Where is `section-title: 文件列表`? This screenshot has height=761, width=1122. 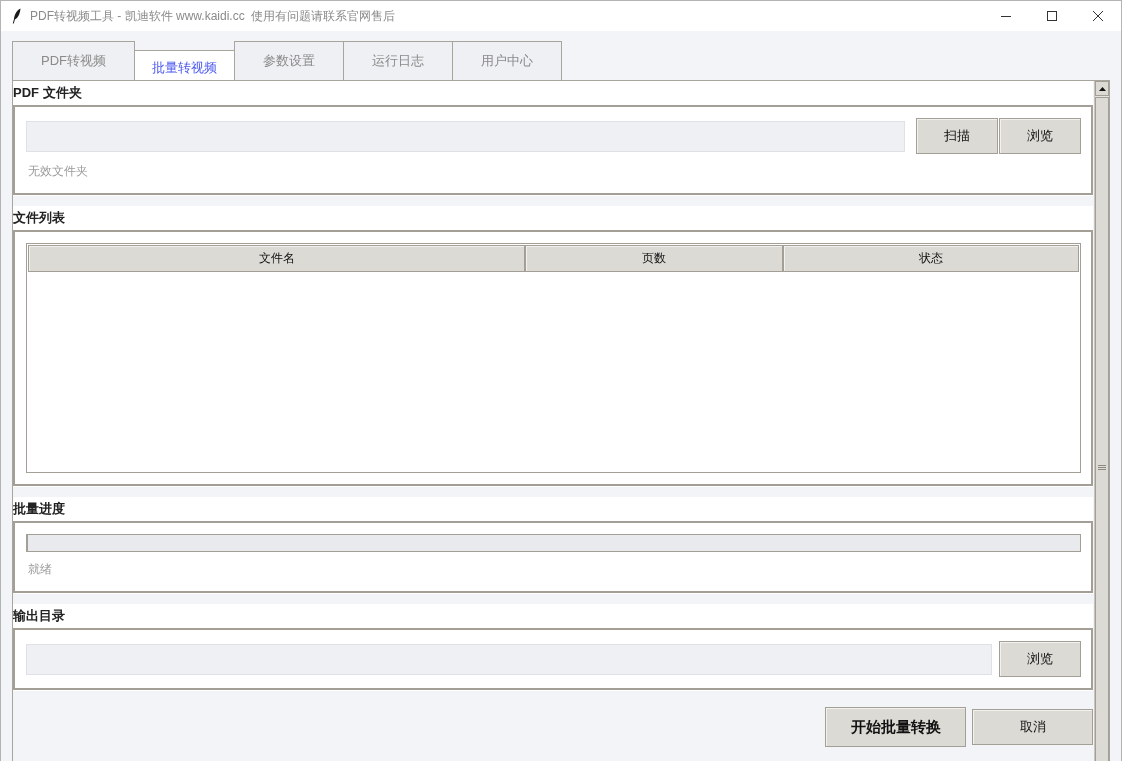 section-title: 文件列表 is located at coordinates (39, 218).